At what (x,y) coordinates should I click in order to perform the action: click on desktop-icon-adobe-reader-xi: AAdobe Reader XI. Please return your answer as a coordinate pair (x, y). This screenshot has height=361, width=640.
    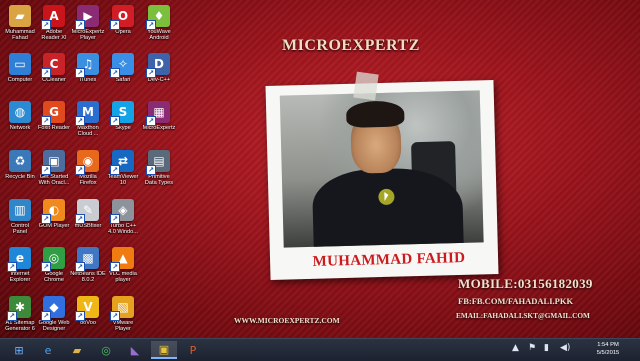
    Looking at the image, I should click on (54, 27).